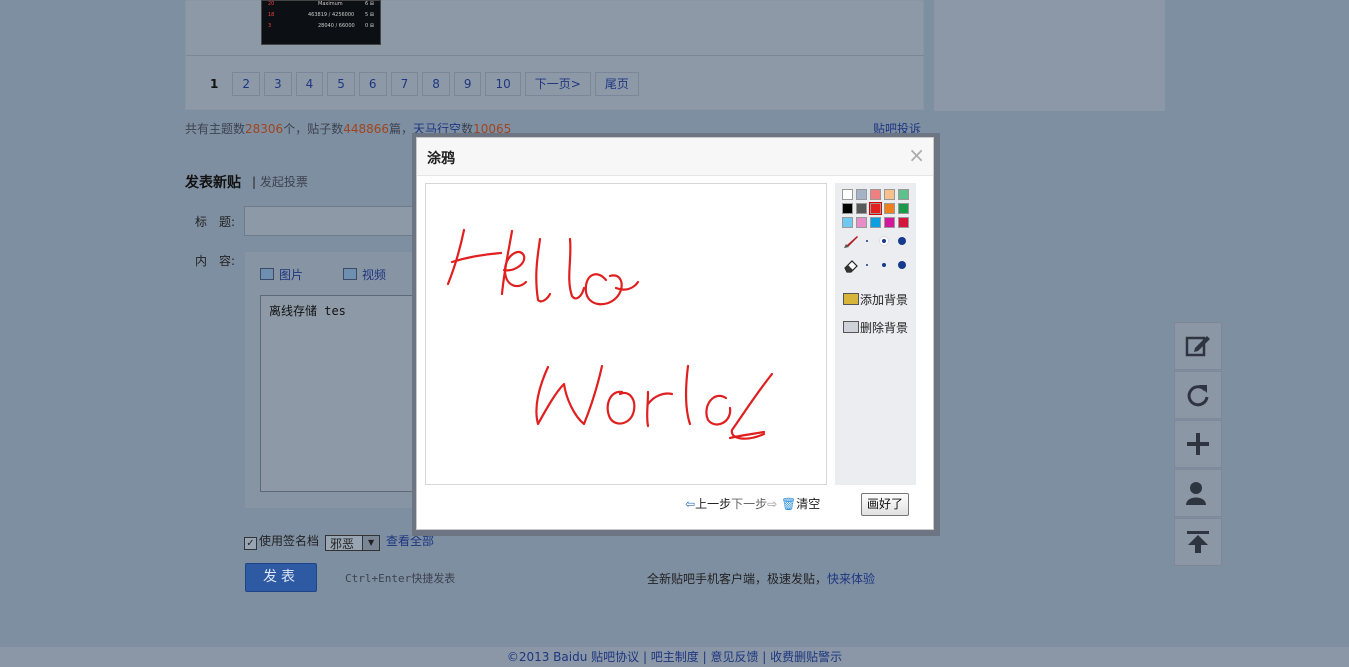 This screenshot has height=667, width=1349. Describe the element at coordinates (1049, 55) in the screenshot. I see `right-side-panel` at that location.